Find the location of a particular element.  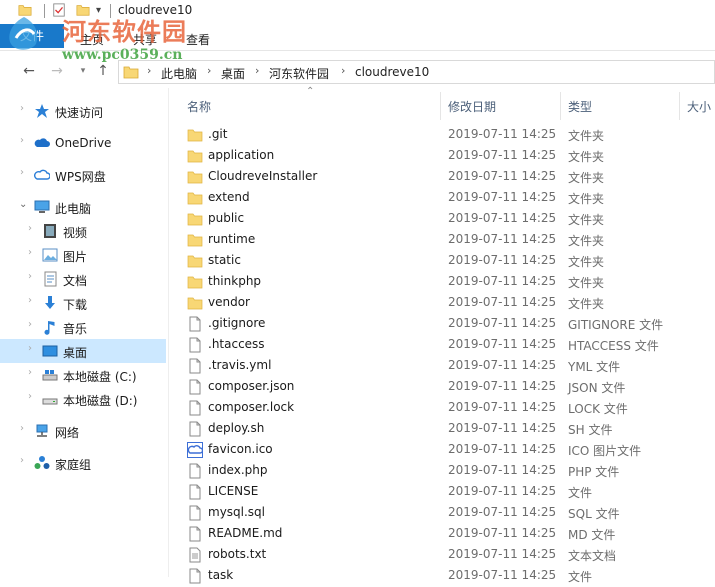

table-row: index.php 2019-07-11 14:25 PHP 文件 is located at coordinates (442, 470).